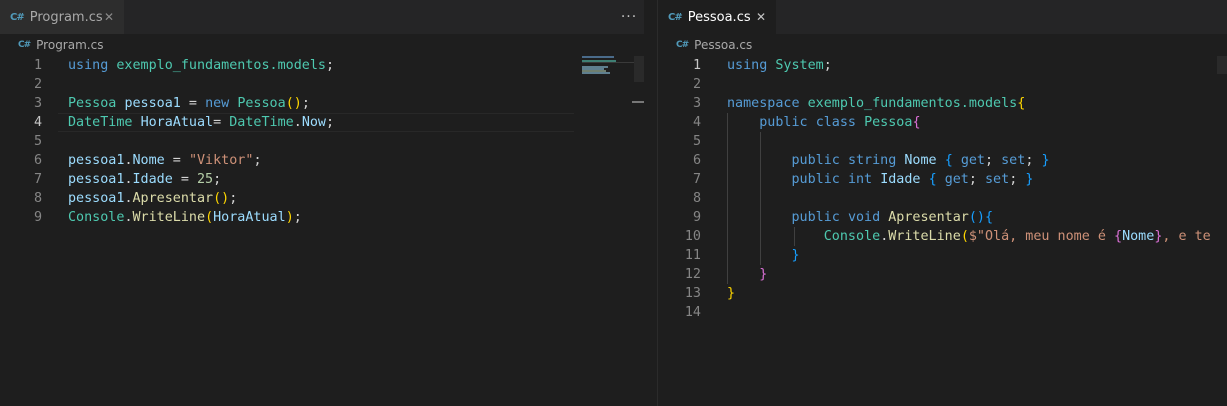 This screenshot has height=406, width=1227. I want to click on breadcrumb-item-file: Program.cs, so click(69, 45).